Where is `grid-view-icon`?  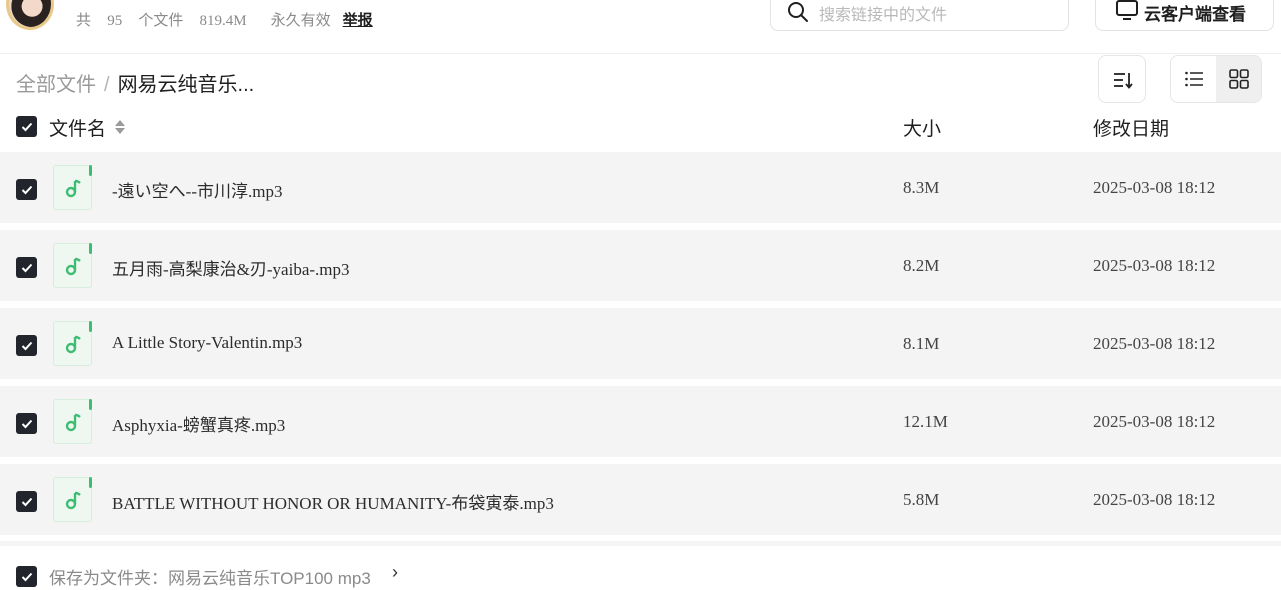 grid-view-icon is located at coordinates (1239, 79).